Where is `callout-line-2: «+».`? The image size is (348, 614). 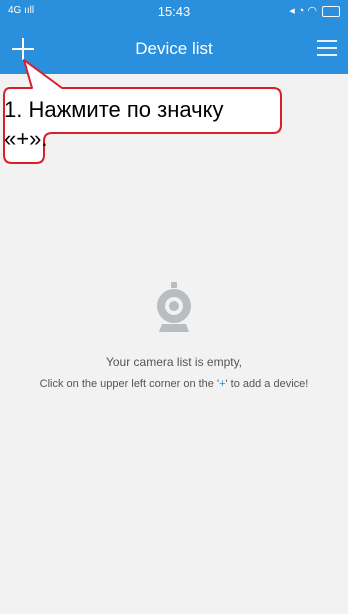
callout-line-2: «+». is located at coordinates (26, 138).